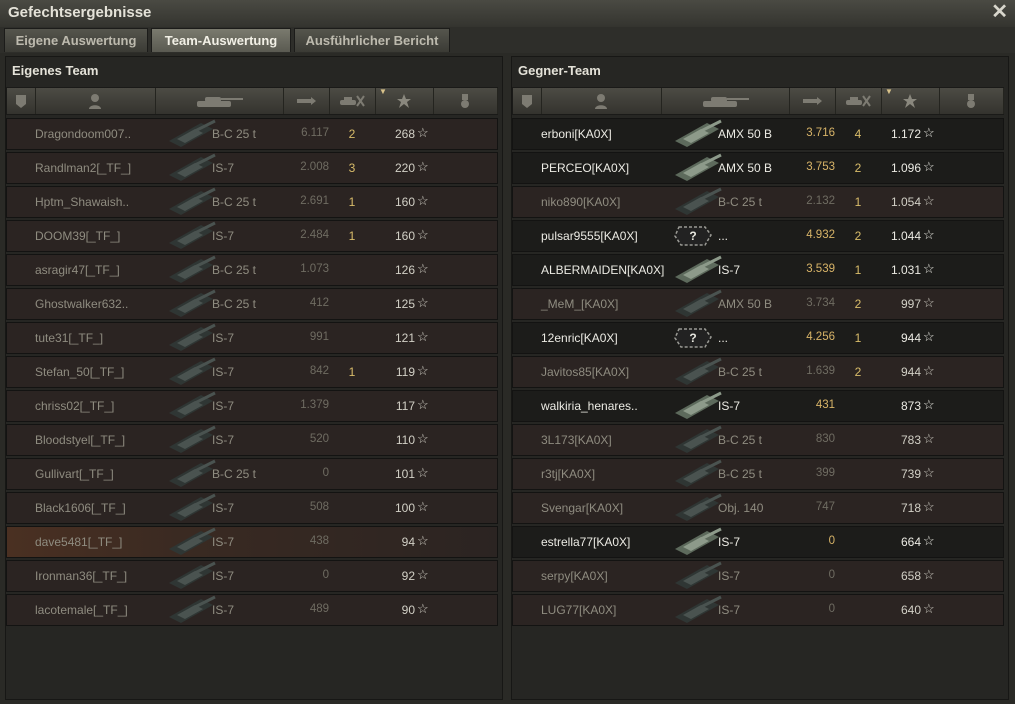 This screenshot has height=704, width=1015. I want to click on player-row: ALBERMAIDEN[KA0X] IS-7 3.539 1 1.031 ☆, so click(758, 270).